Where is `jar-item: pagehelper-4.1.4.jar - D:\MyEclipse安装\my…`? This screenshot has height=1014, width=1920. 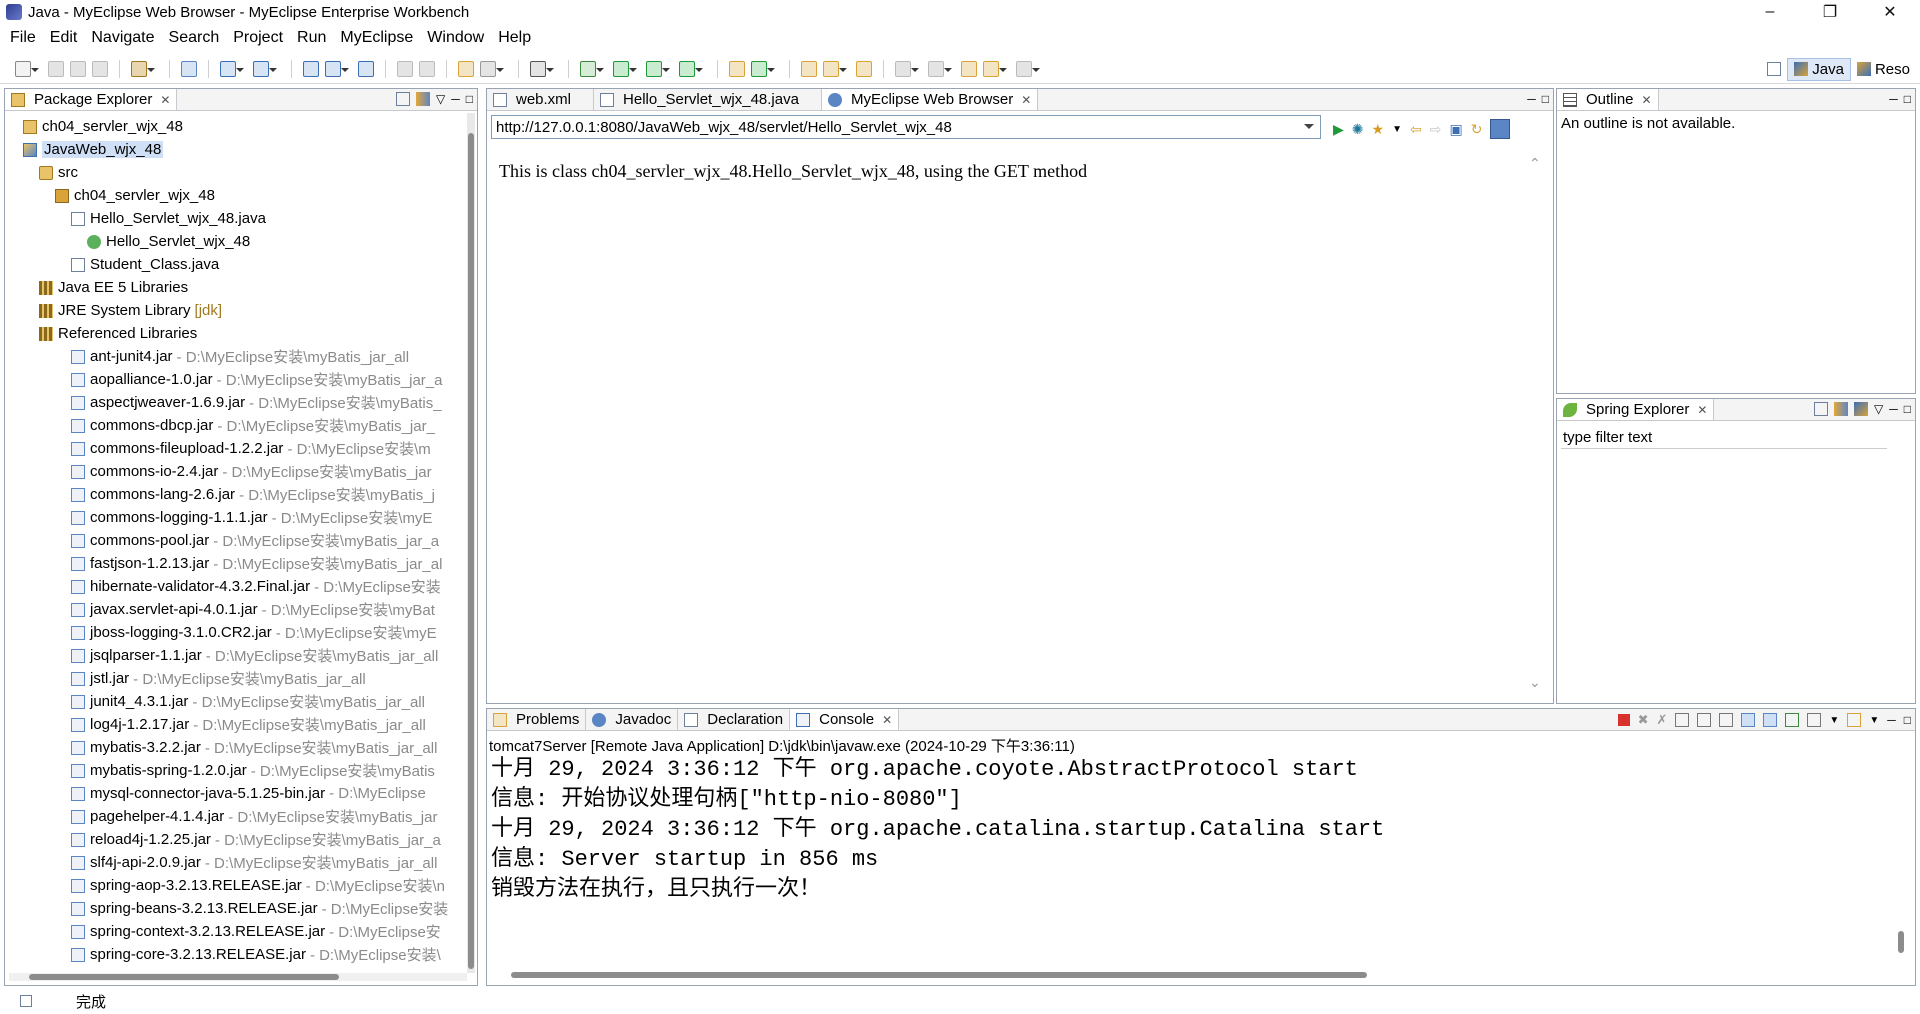 jar-item: pagehelper-4.1.4.jar - D:\MyEclipse安装\my… is located at coordinates (236, 816).